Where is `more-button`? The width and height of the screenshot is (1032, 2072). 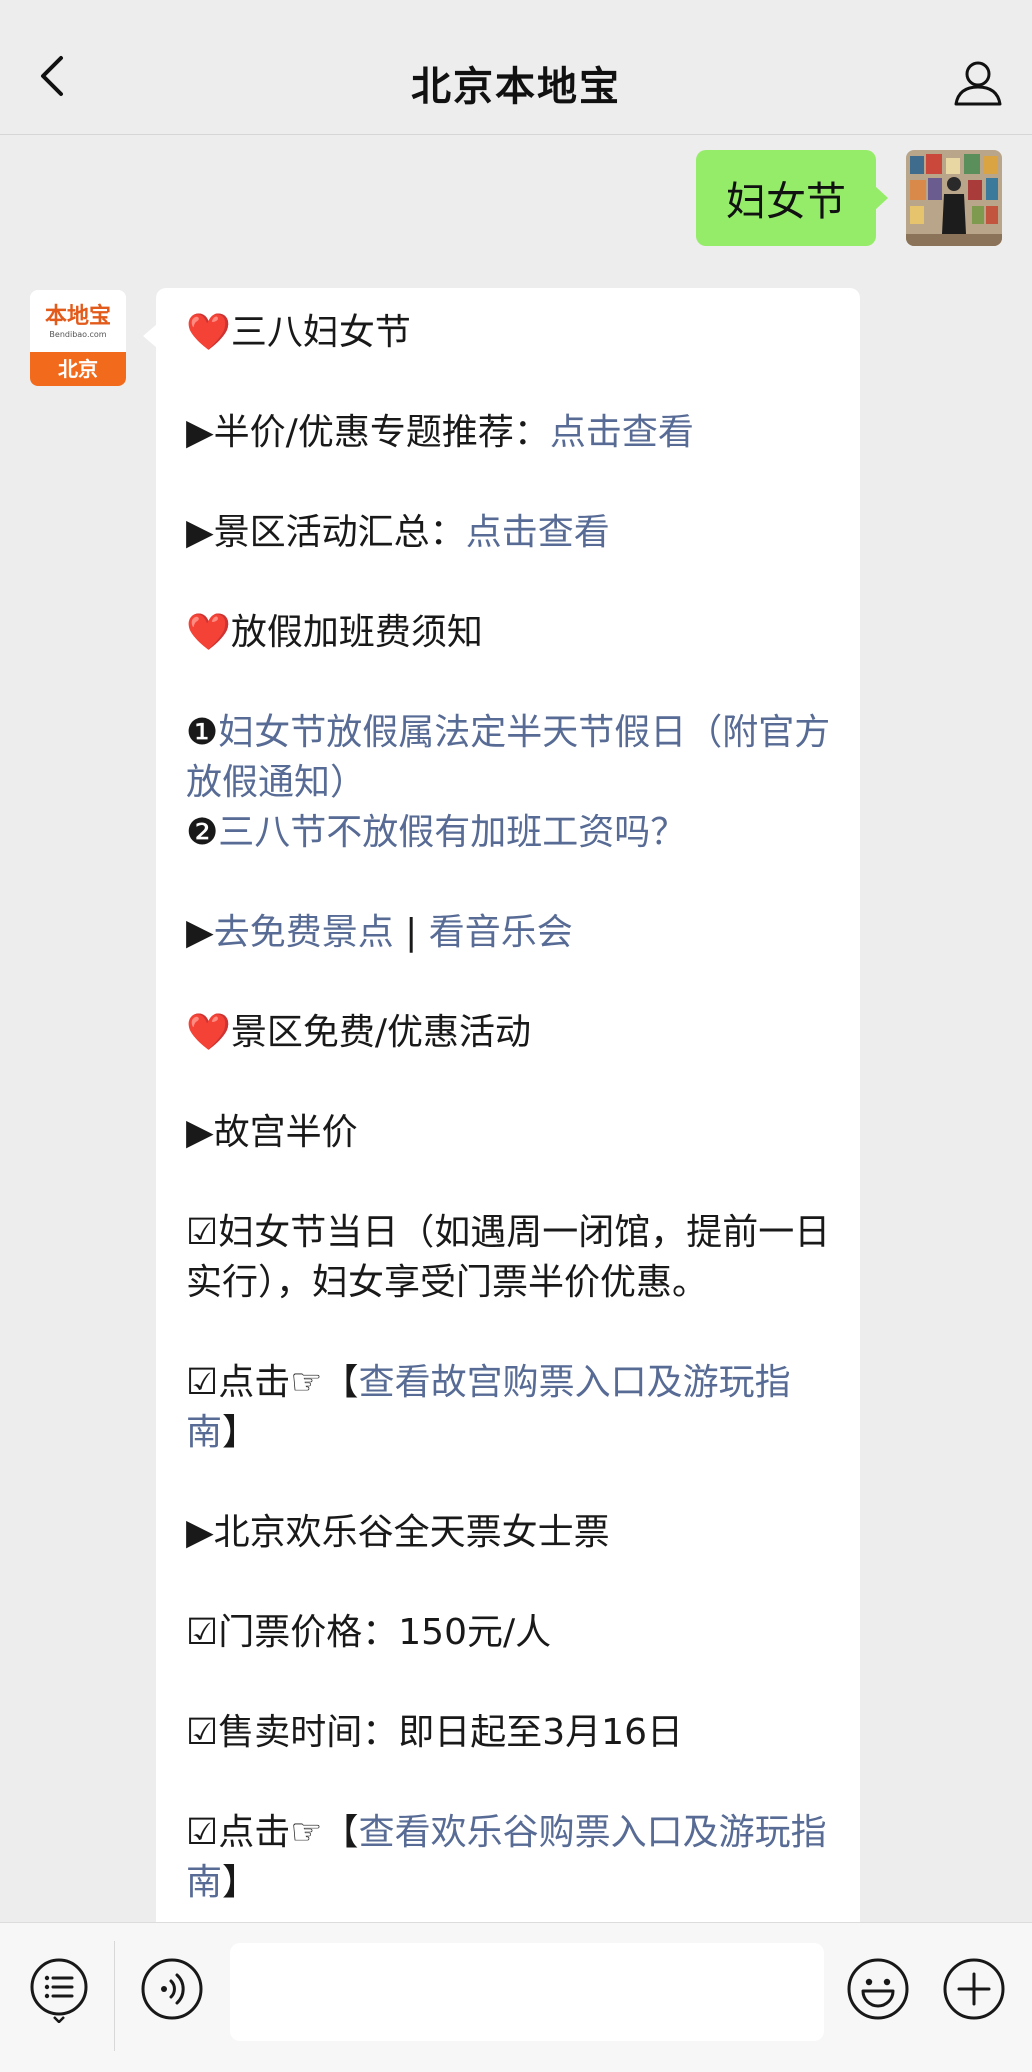 more-button is located at coordinates (974, 1989).